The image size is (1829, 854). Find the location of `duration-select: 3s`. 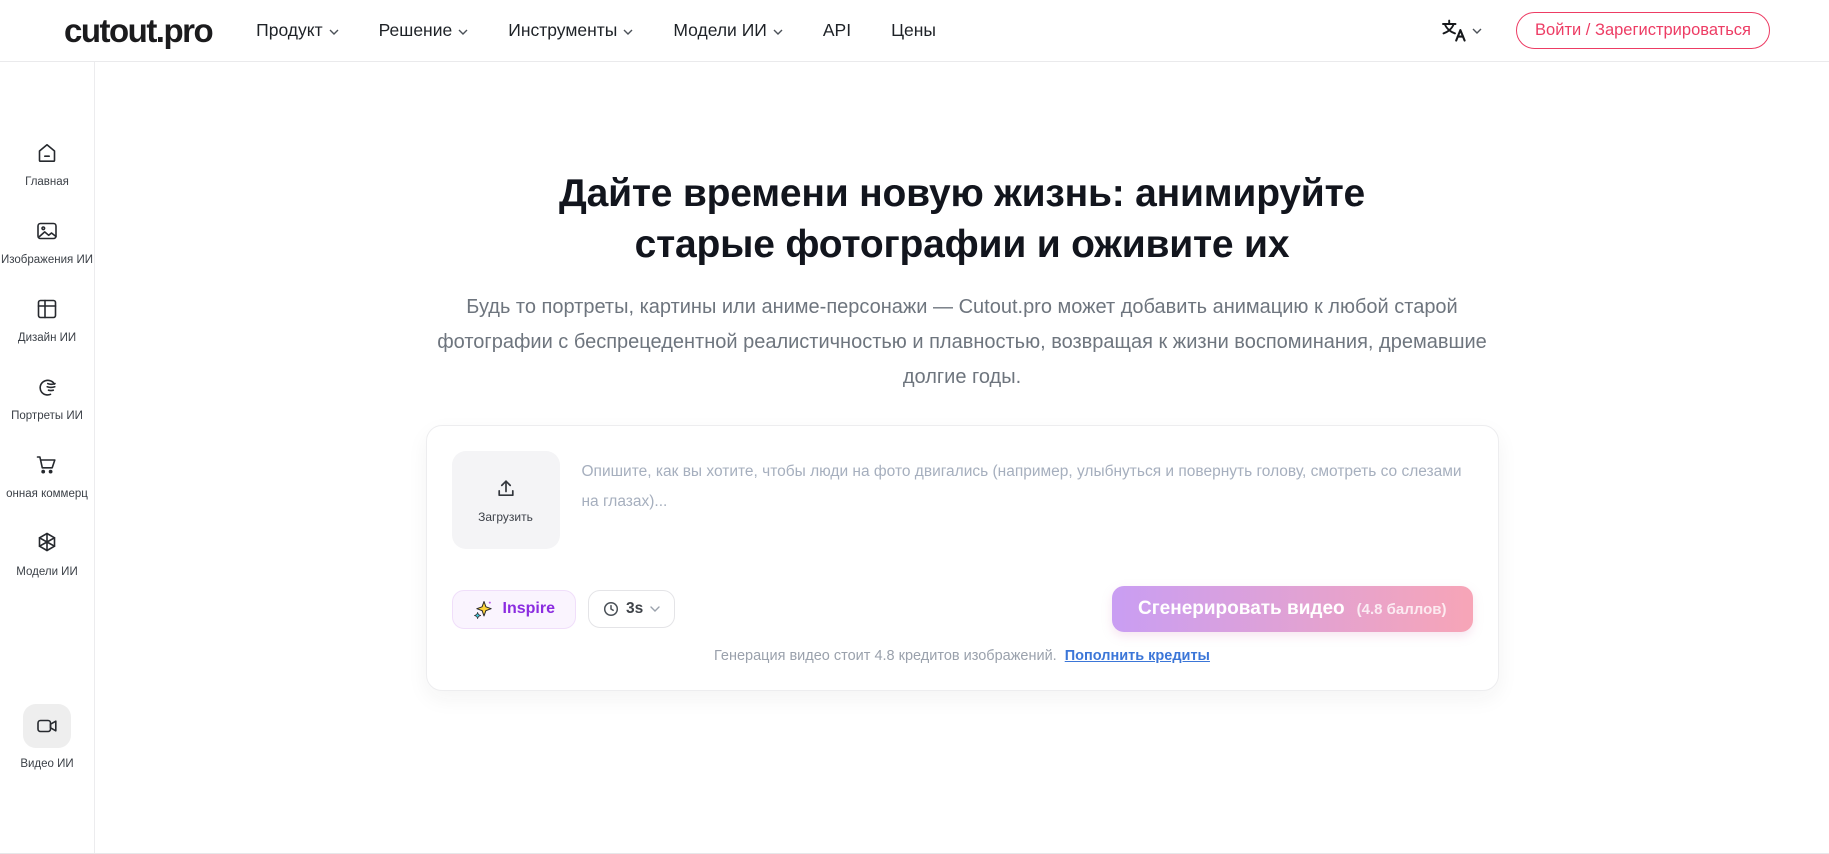

duration-select: 3s is located at coordinates (631, 609).